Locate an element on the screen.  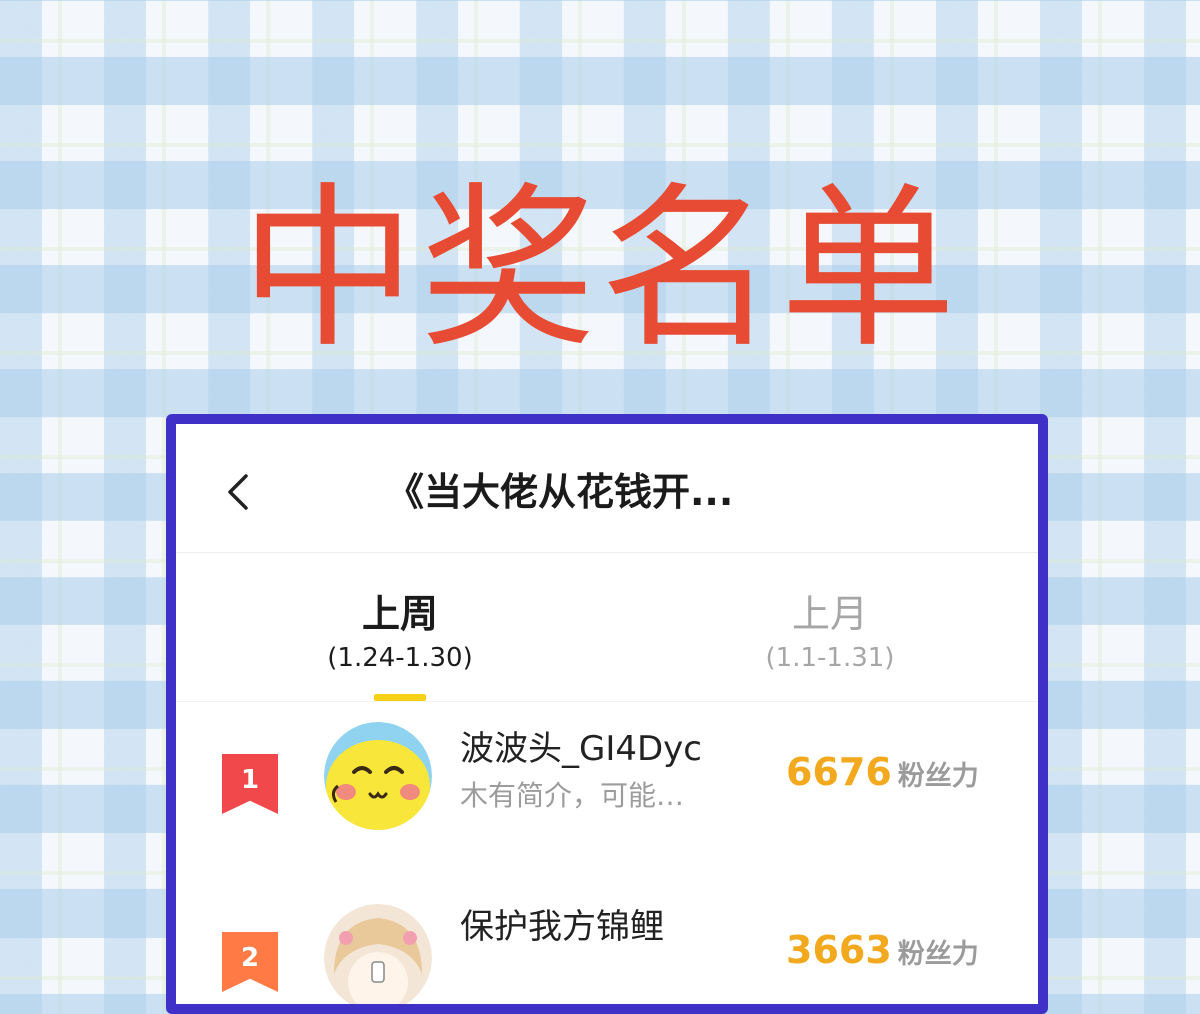
chevron-left-icon is located at coordinates (238, 492).